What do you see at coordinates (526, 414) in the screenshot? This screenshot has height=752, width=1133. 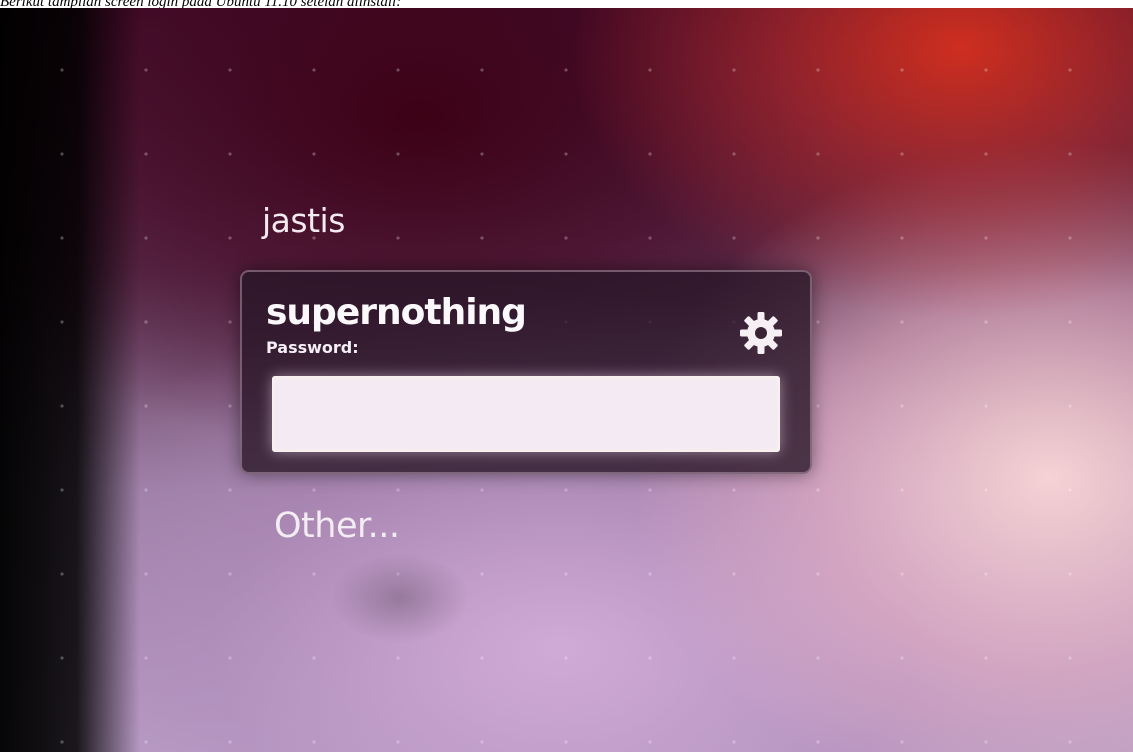 I see `password-input` at bounding box center [526, 414].